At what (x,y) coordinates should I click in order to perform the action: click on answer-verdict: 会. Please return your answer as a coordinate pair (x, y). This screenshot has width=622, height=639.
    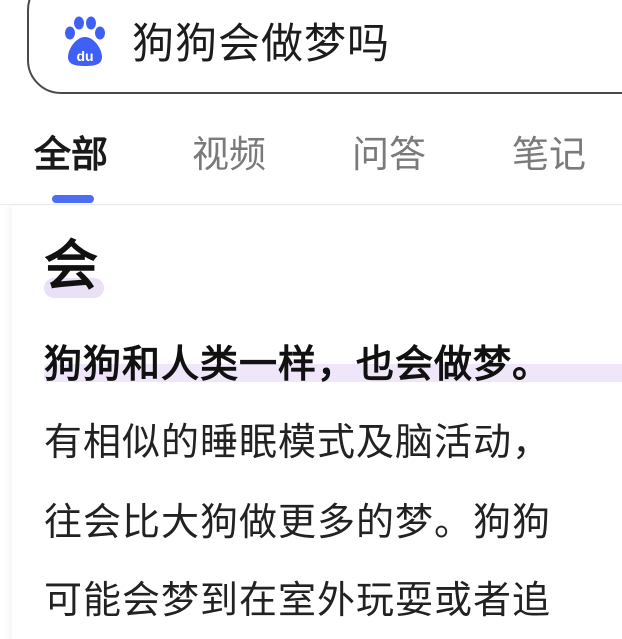
    Looking at the image, I should click on (71, 265).